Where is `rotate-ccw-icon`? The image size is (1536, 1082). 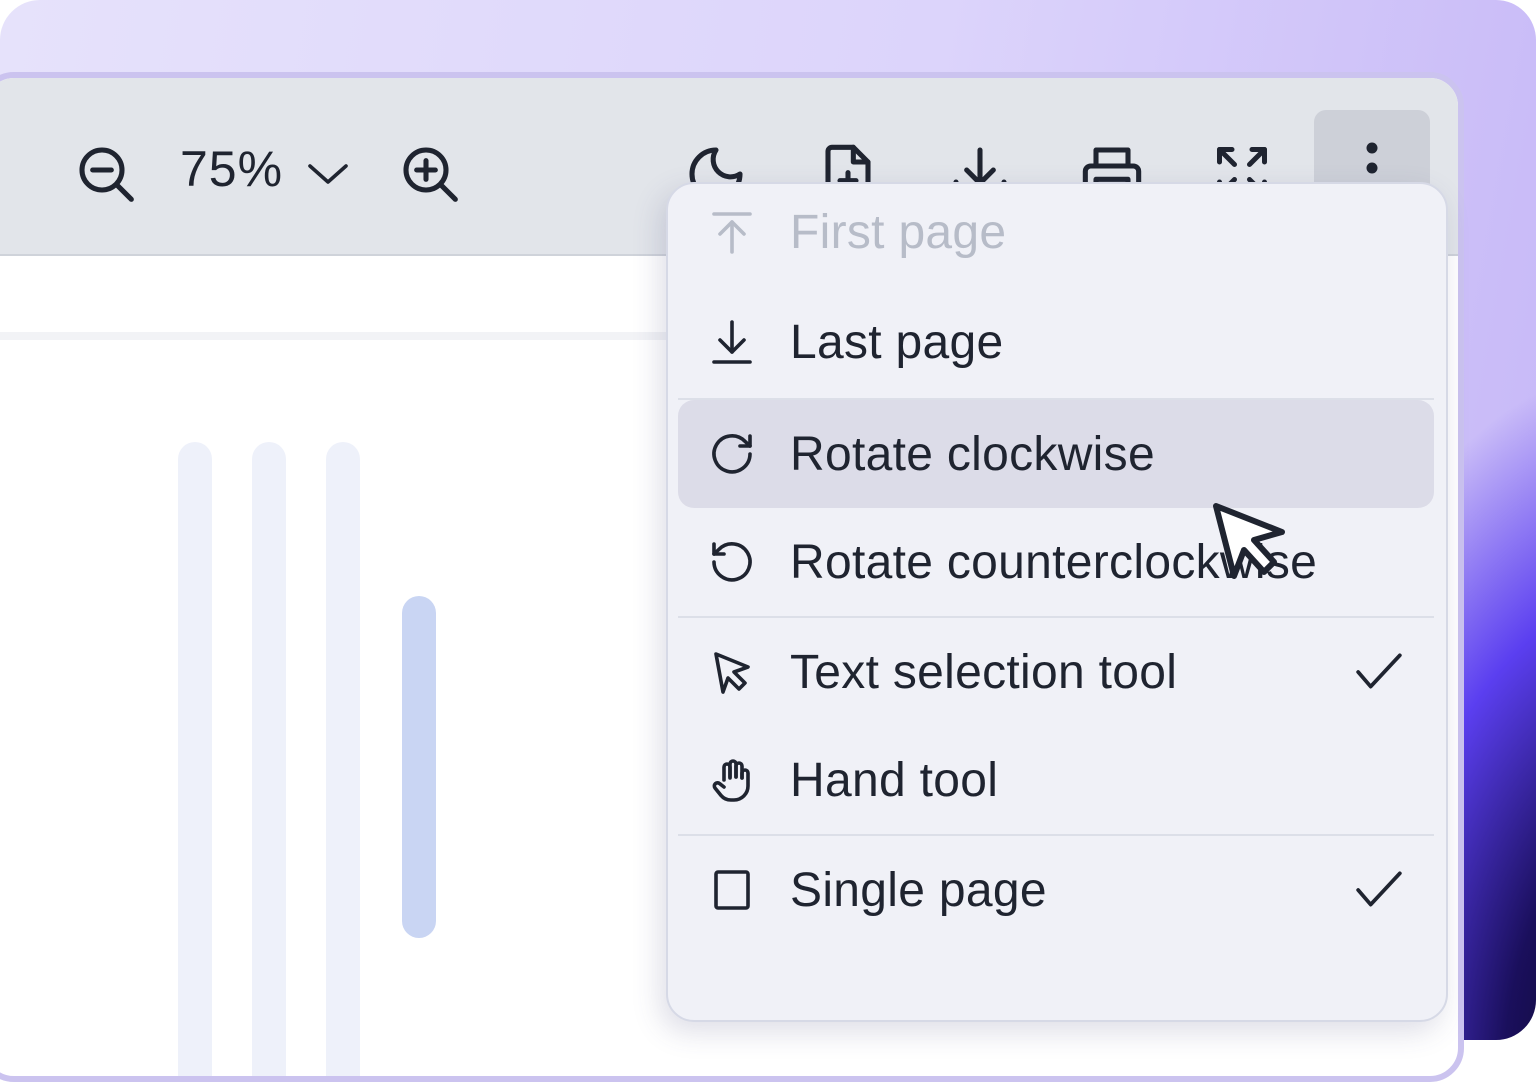
rotate-ccw-icon is located at coordinates (732, 562).